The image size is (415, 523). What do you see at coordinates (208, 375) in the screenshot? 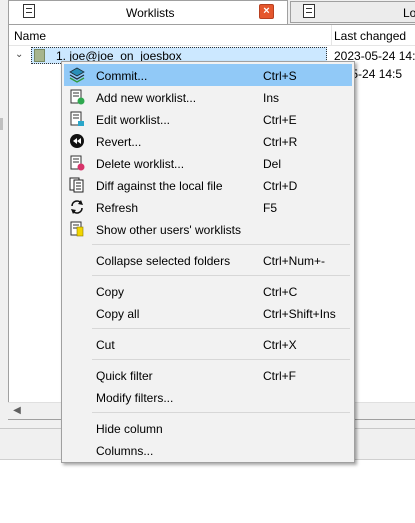
I see `menu-item-quick-filter: Quick filter Ctrl+F` at bounding box center [208, 375].